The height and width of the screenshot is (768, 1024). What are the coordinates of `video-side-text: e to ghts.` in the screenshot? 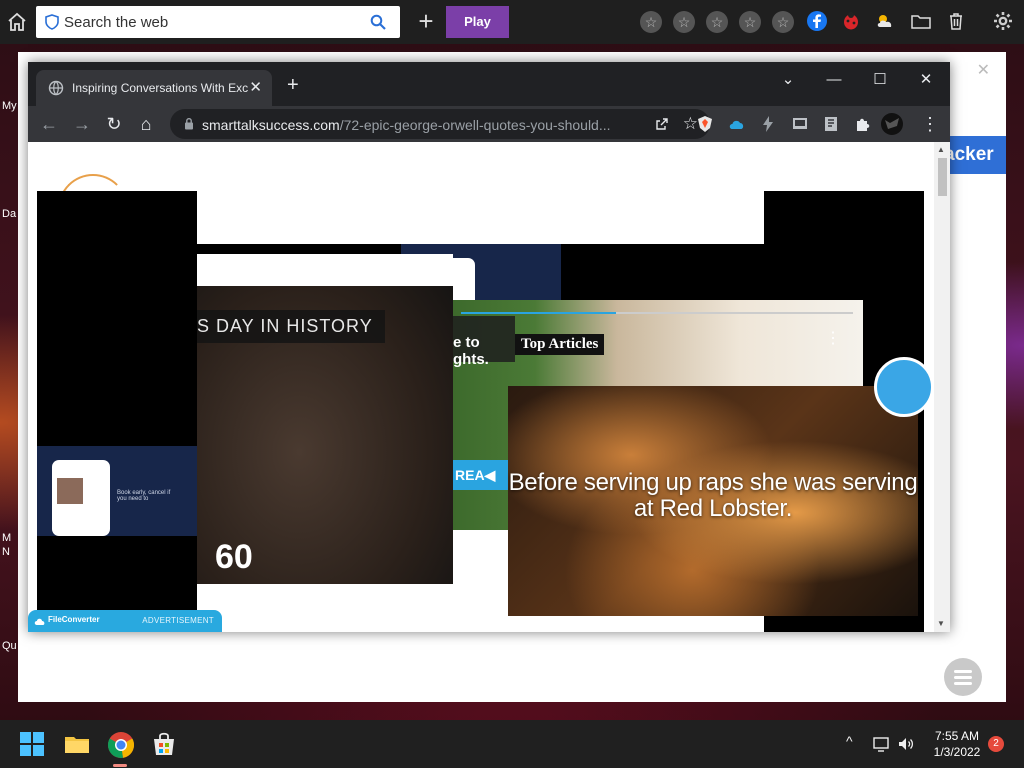 It's located at (471, 351).